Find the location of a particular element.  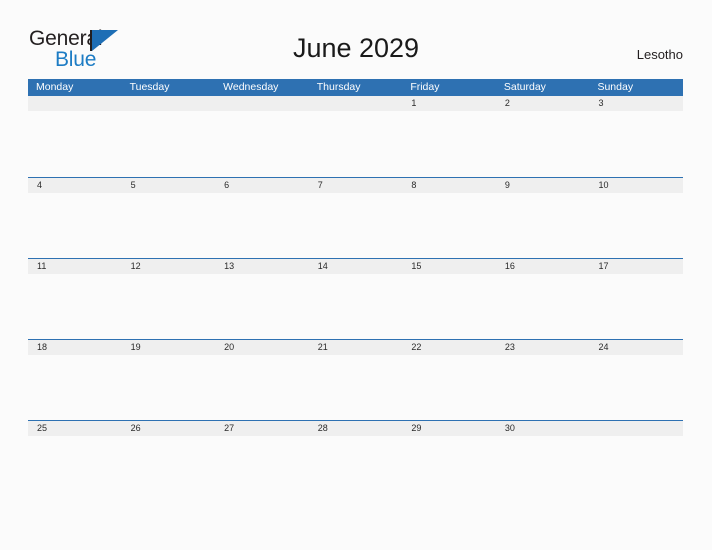

day-number-cell: 6 is located at coordinates (262, 185).